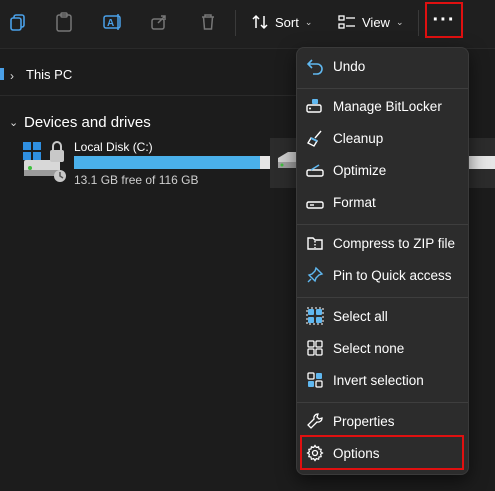 The width and height of the screenshot is (495, 491). I want to click on menu-item-select-none: Select none, so click(382, 348).